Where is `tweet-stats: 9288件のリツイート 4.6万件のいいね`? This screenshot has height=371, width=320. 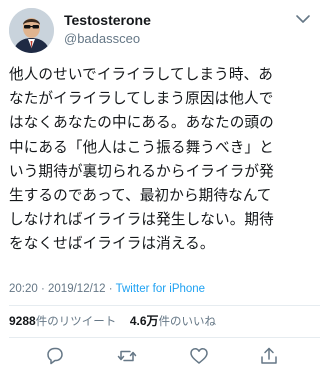
tweet-stats: 9288件のリツイート 4.6万件のいいね is located at coordinates (117, 321).